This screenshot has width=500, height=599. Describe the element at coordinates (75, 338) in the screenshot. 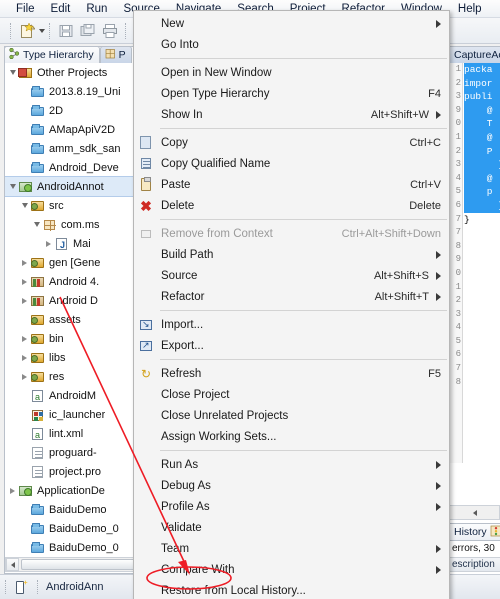

I see `tree-item: bin` at that location.